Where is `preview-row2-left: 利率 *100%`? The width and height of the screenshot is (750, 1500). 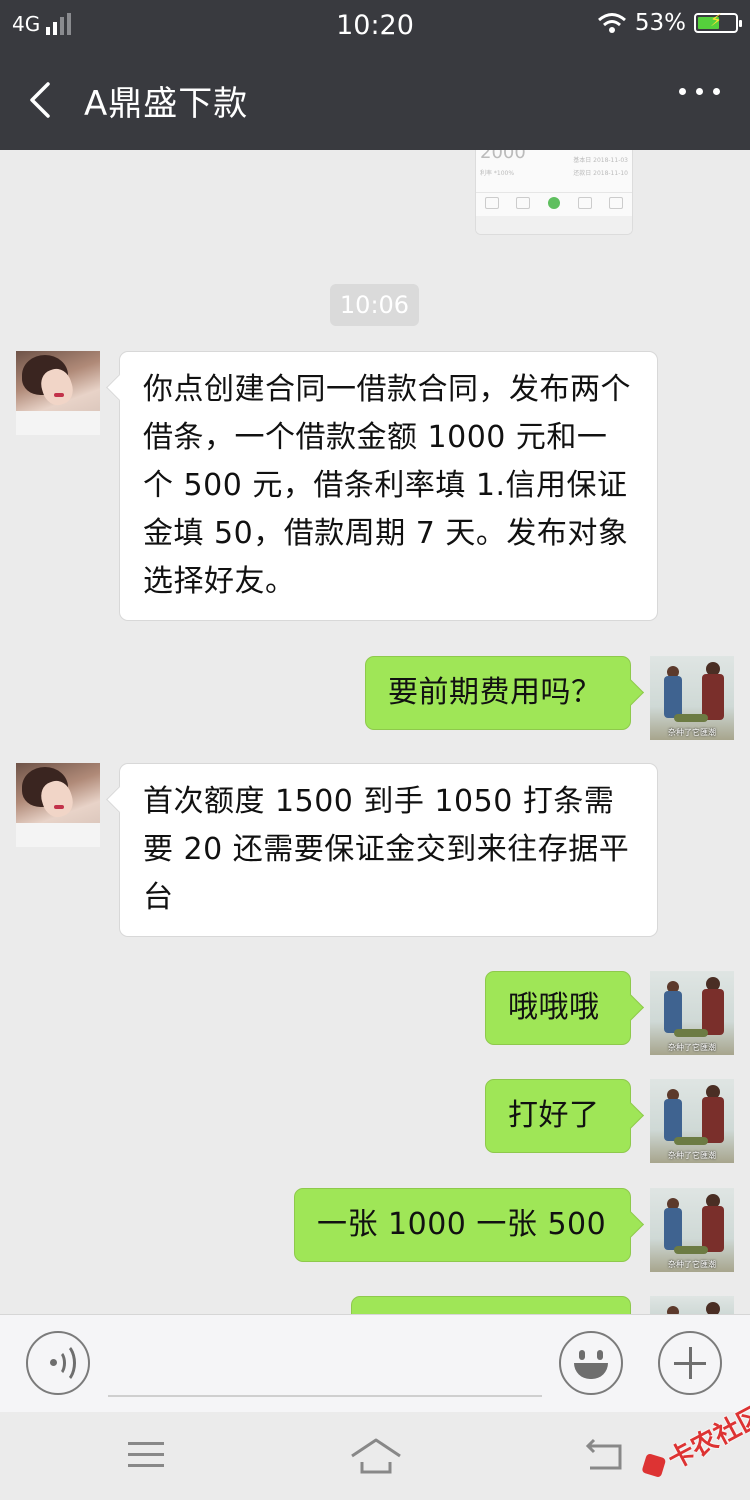 preview-row2-left: 利率 *100% is located at coordinates (497, 173).